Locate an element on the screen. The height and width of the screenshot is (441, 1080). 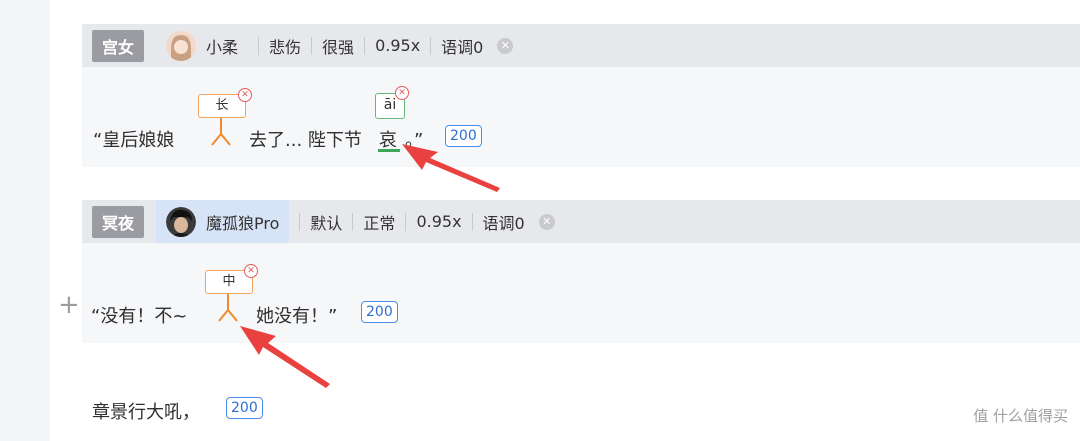
voice-selector: 小柔 is located at coordinates (202, 45).